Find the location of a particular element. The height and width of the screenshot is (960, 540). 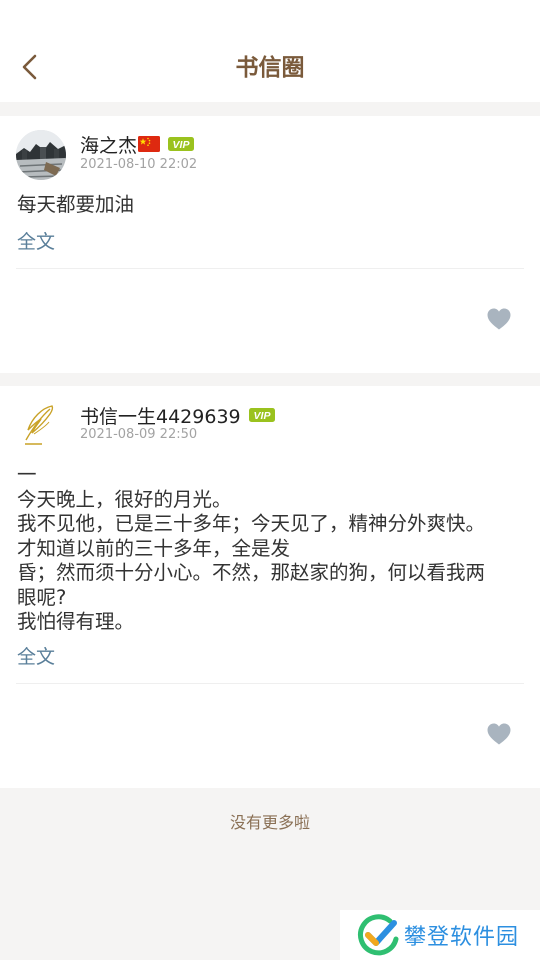

no-more-text: 没有更多啦 is located at coordinates (269, 822).